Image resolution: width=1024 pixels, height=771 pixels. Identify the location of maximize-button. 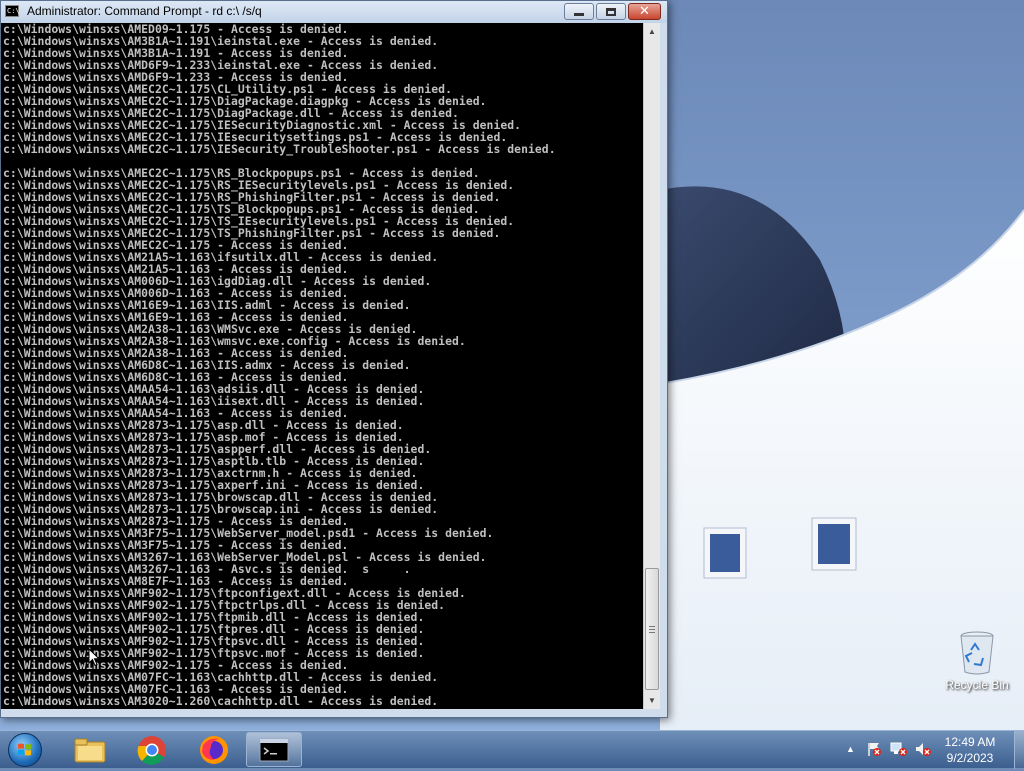
(611, 11).